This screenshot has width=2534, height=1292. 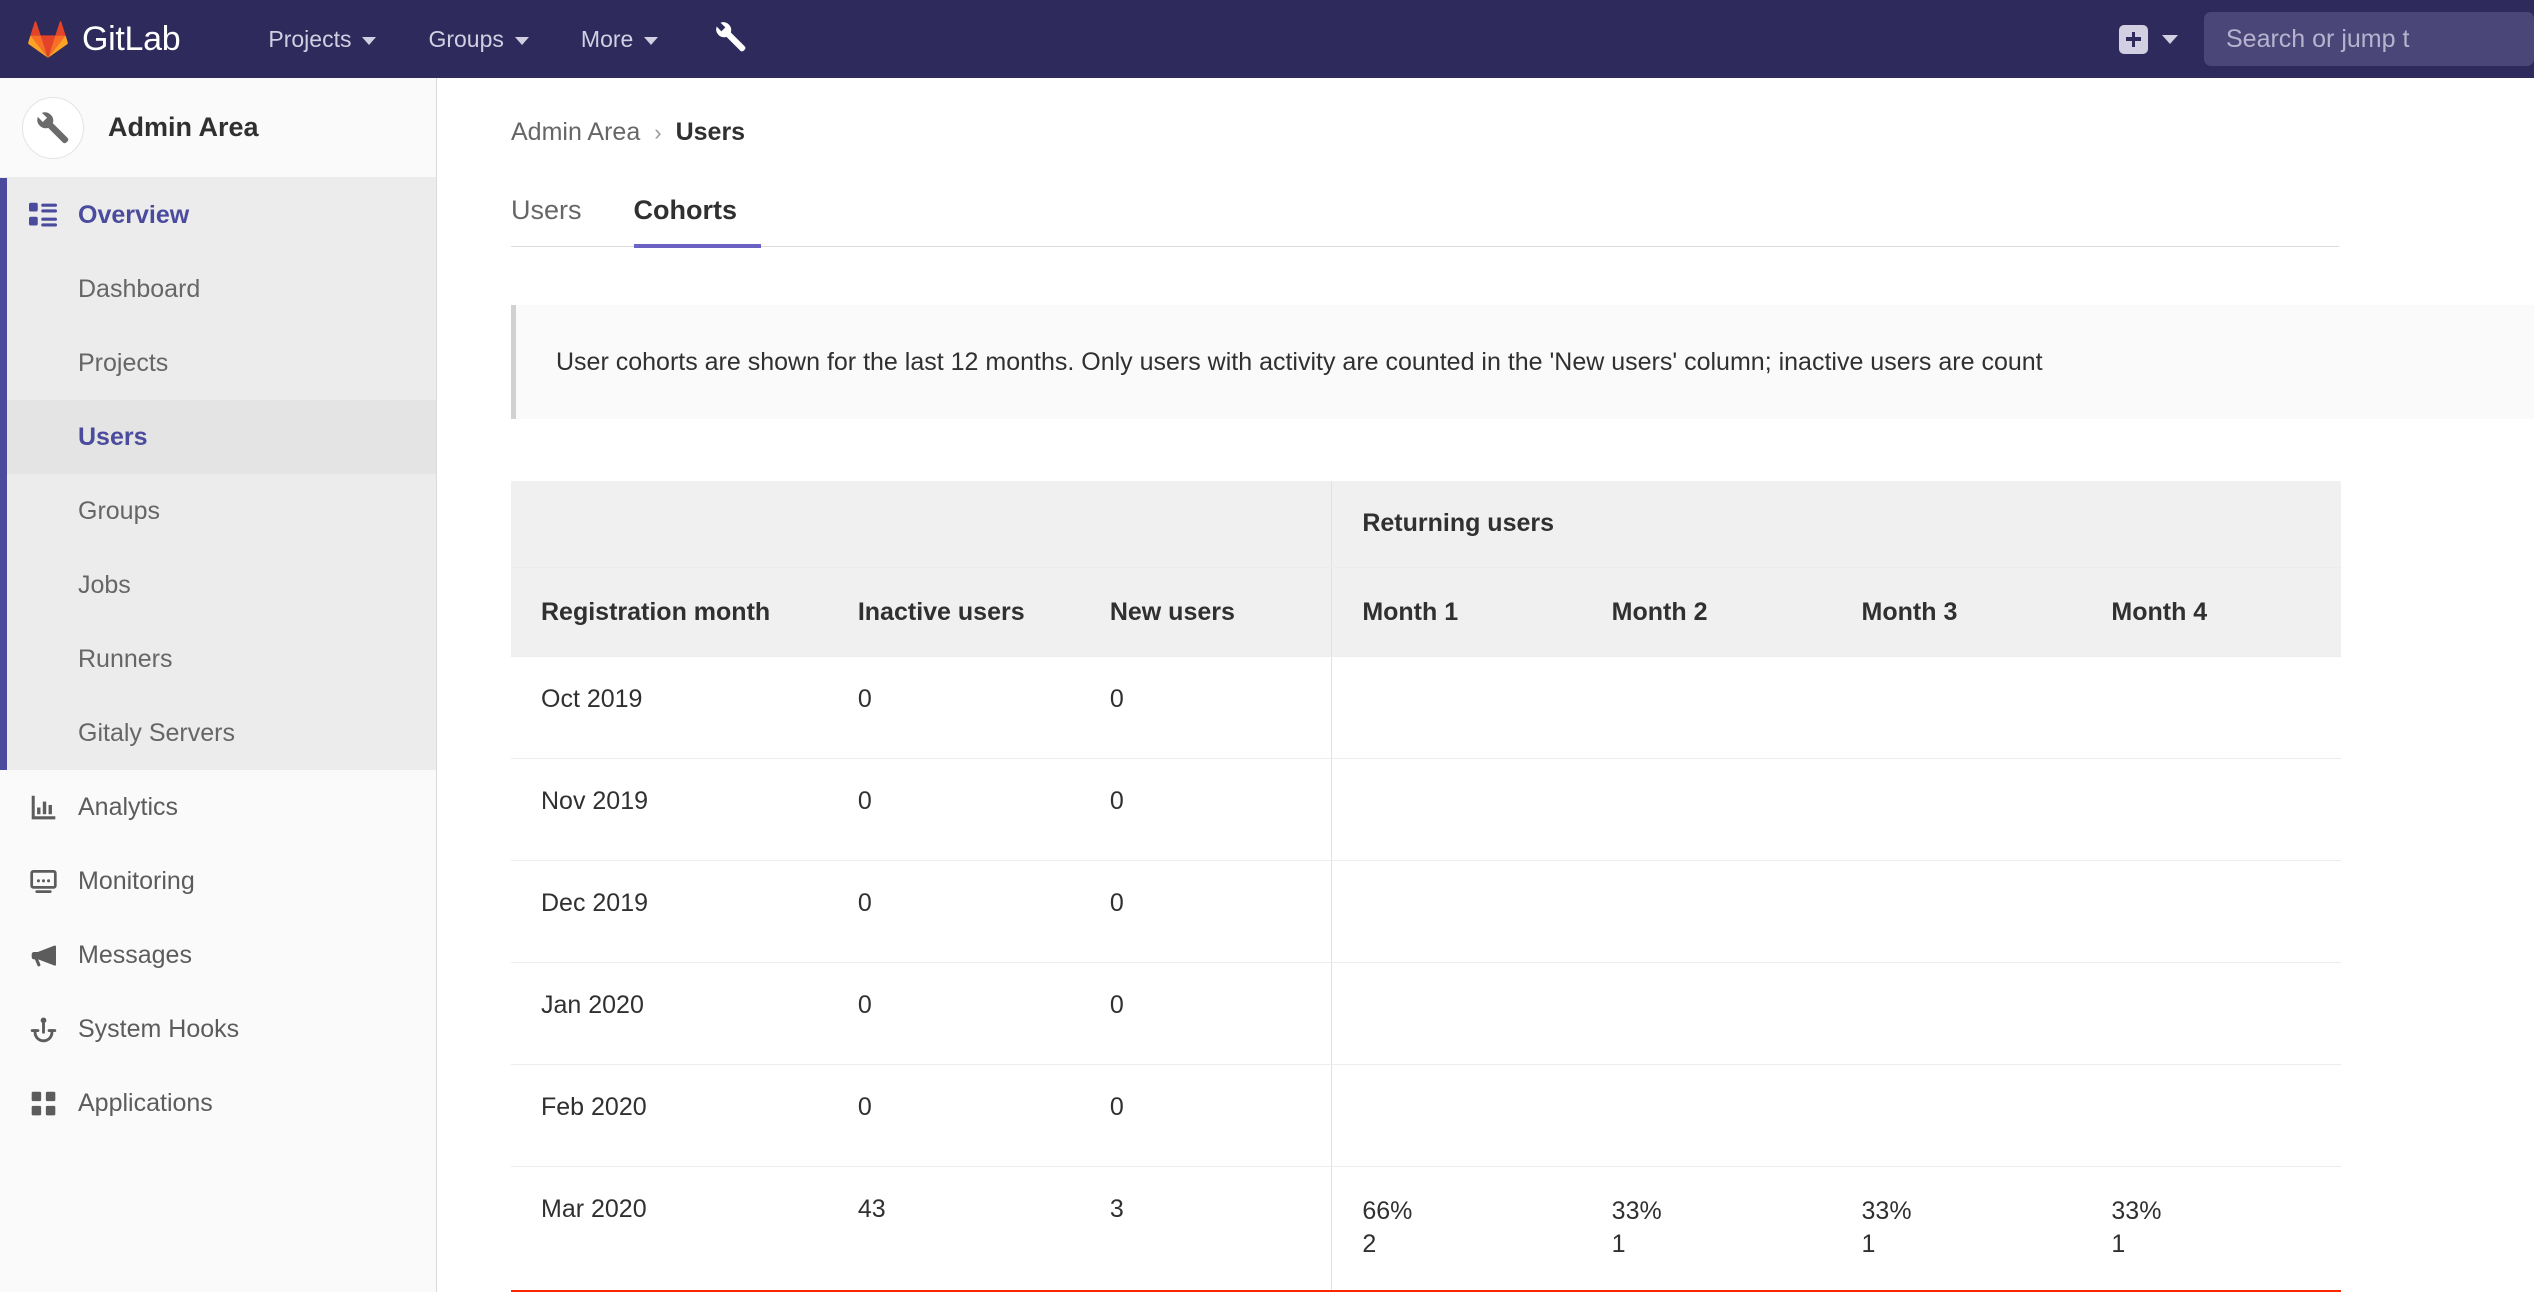 I want to click on primary-nav: Projects Groups More, so click(x=495, y=39).